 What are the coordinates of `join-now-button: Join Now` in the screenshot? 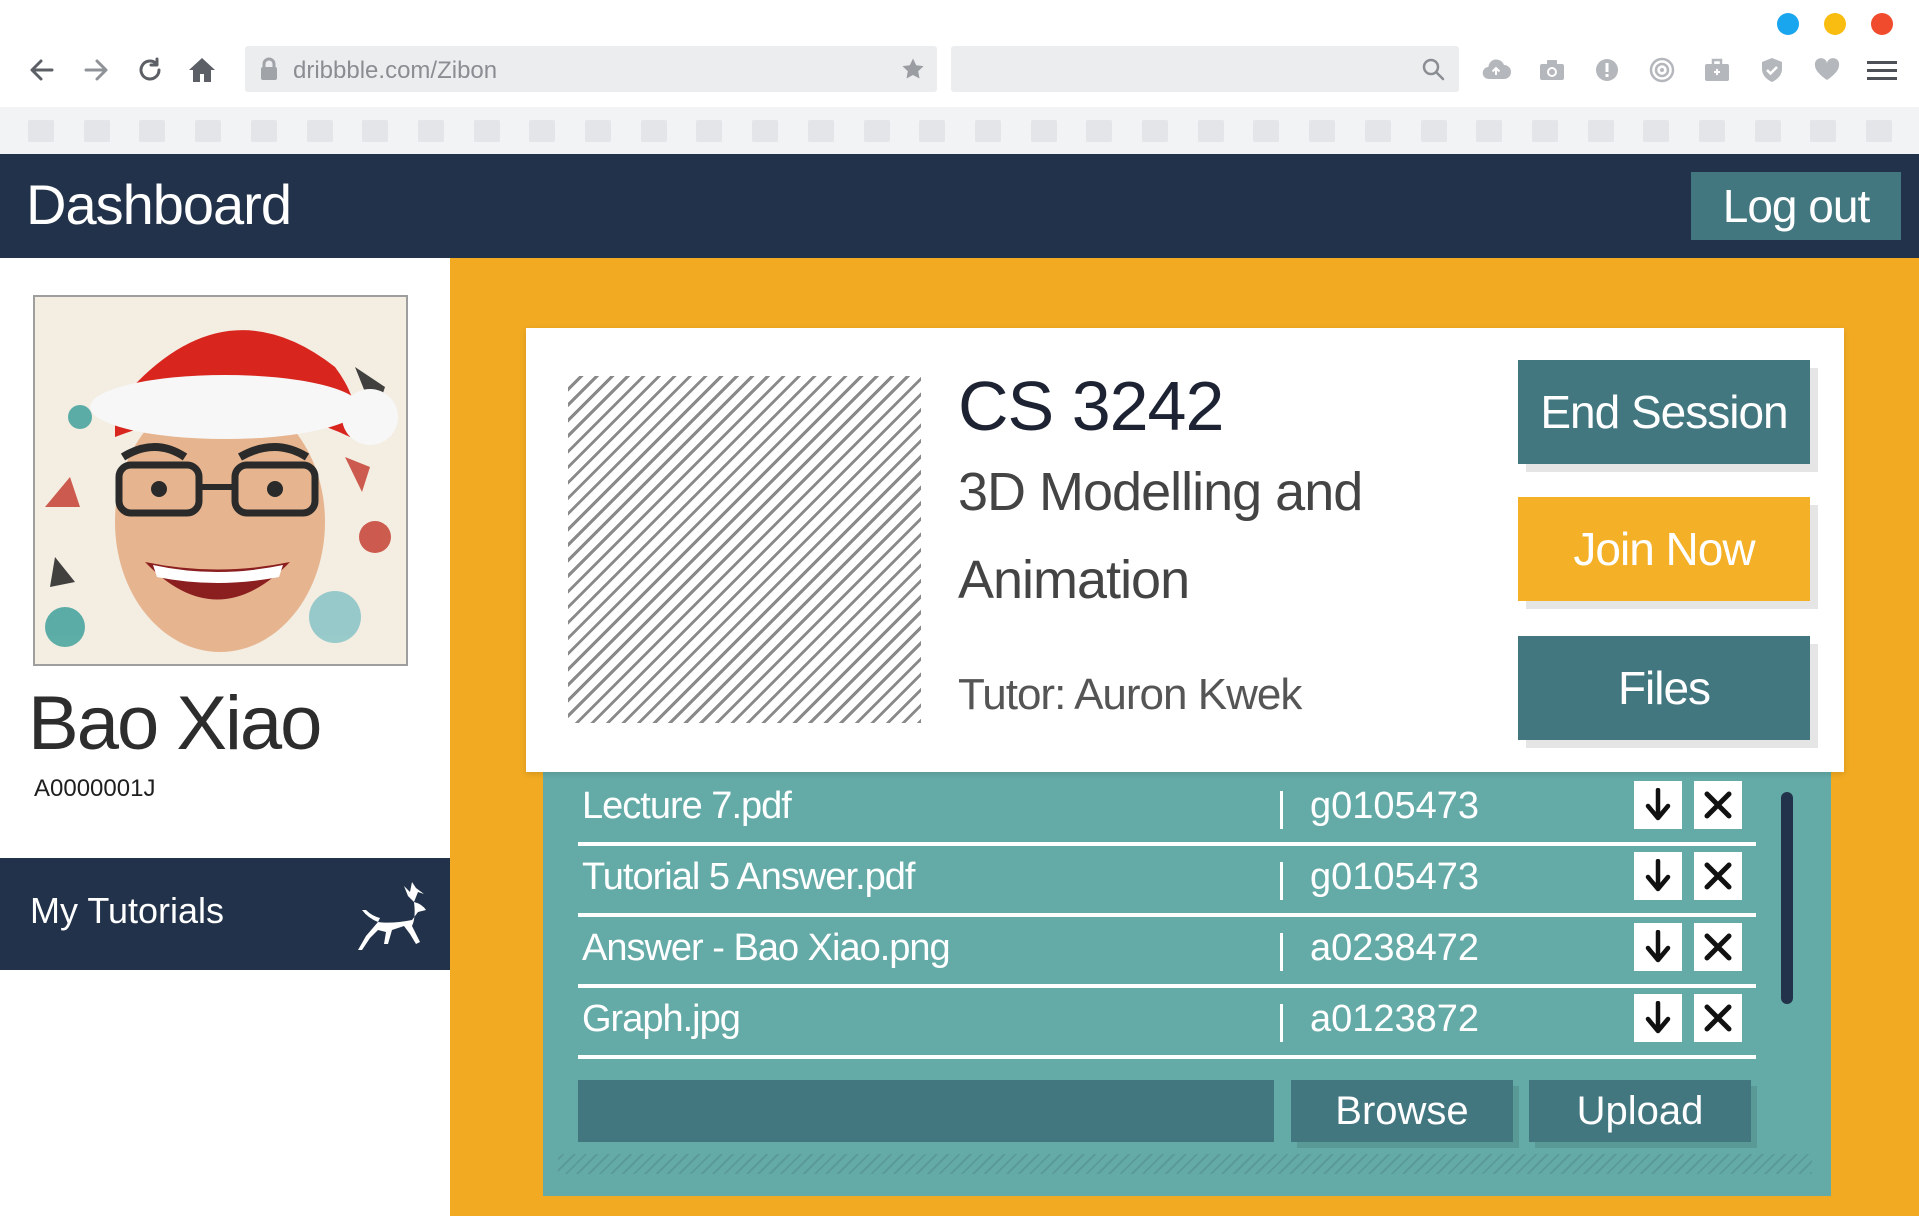 It's located at (1664, 549).